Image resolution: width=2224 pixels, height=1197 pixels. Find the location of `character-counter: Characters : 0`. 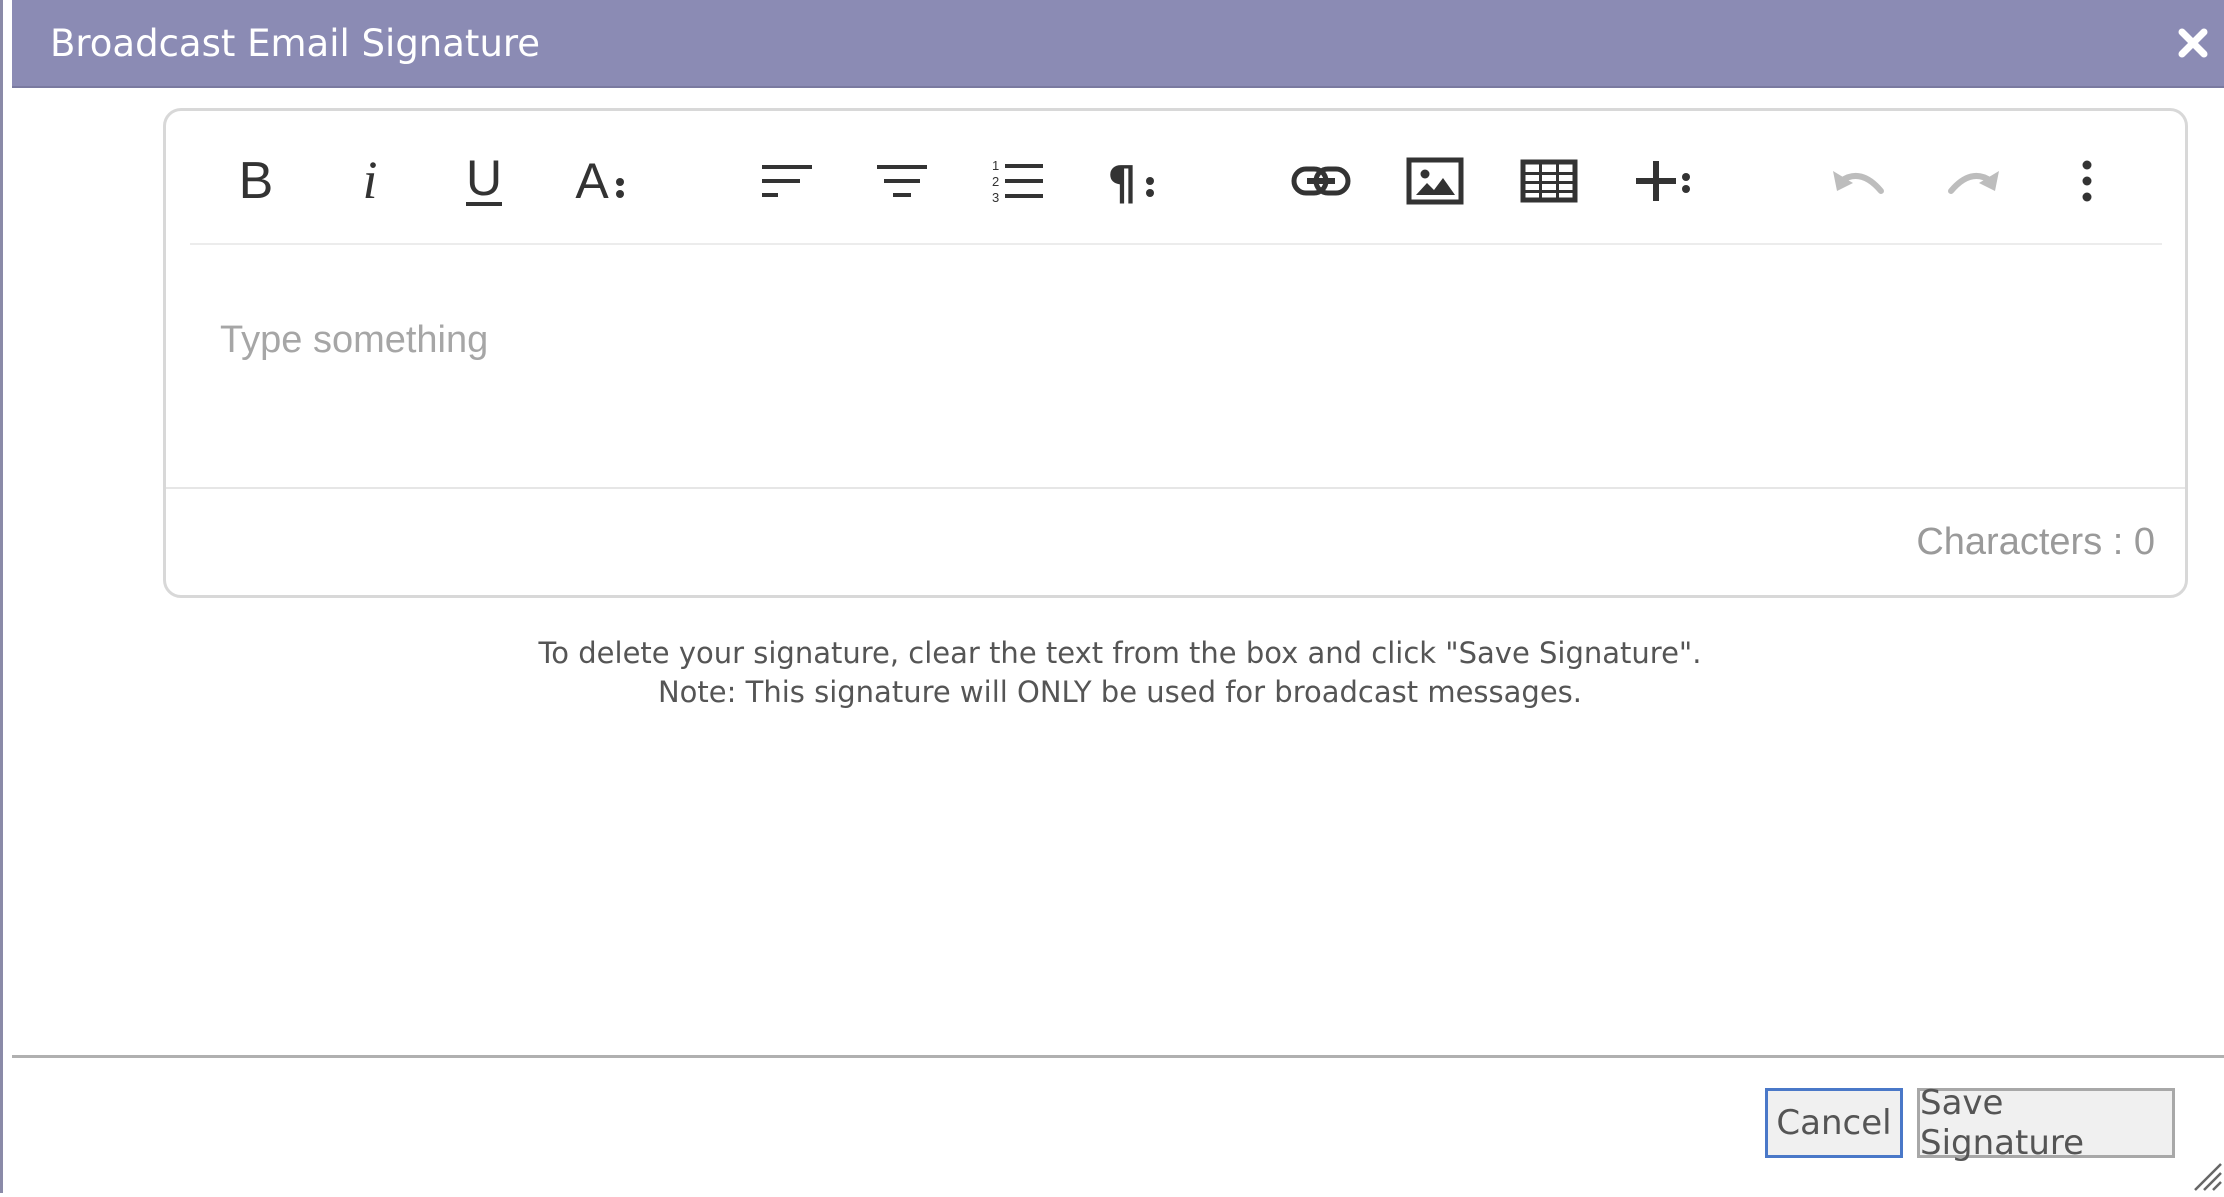

character-counter: Characters : 0 is located at coordinates (2035, 542).